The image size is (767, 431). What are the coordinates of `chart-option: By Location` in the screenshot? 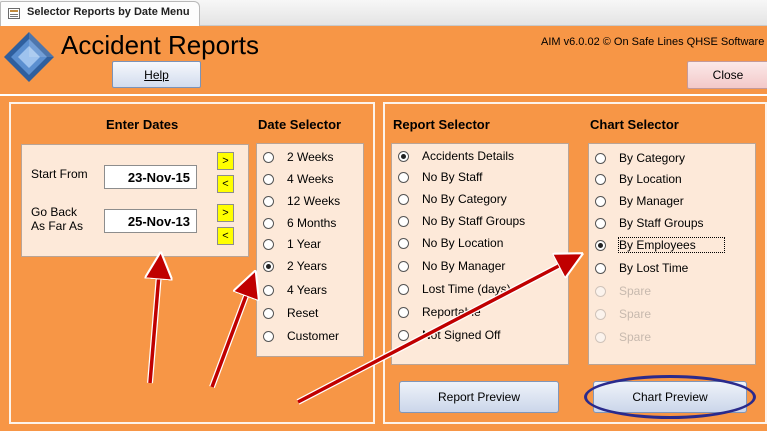 It's located at (638, 179).